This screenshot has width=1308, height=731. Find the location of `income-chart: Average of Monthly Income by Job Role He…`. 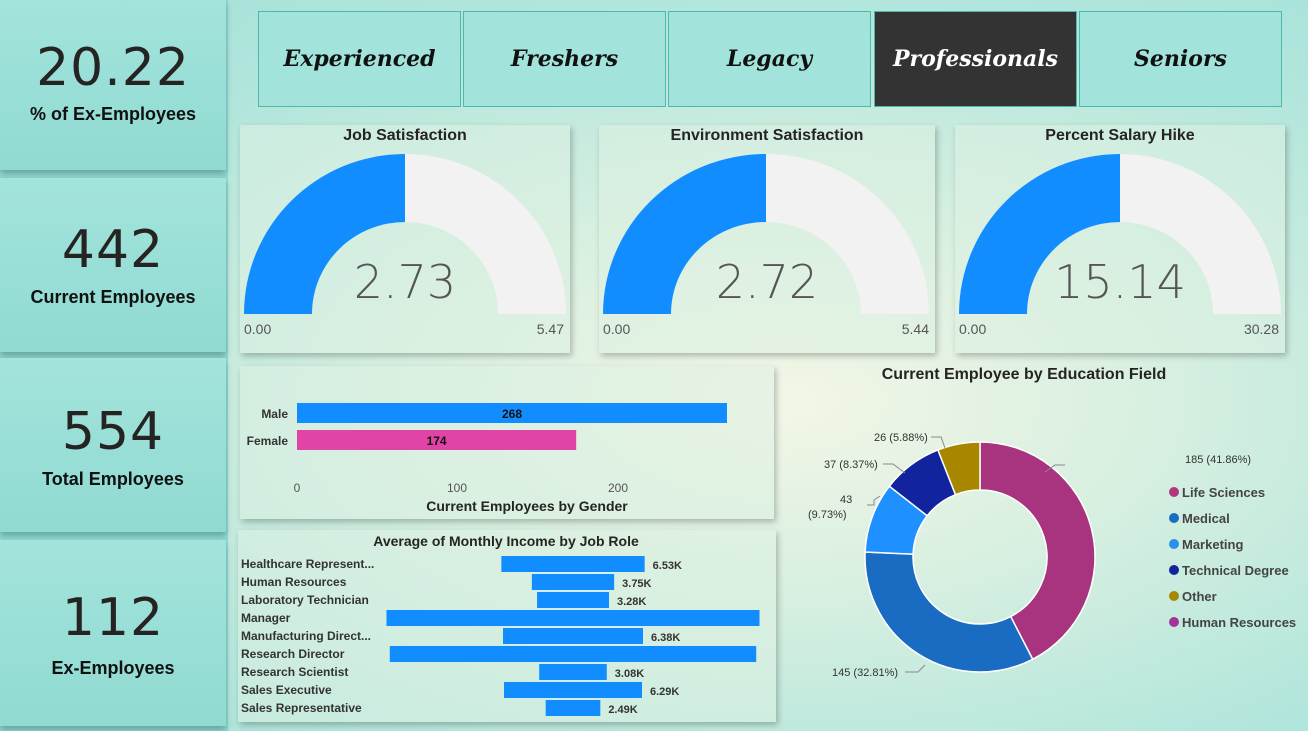

income-chart: Average of Monthly Income by Job Role He… is located at coordinates (500, 624).